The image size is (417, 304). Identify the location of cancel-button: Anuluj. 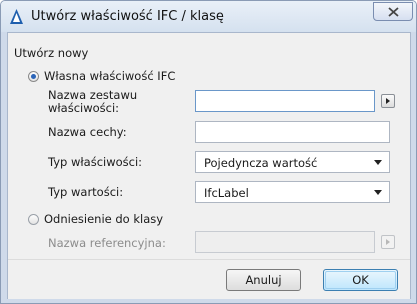
(263, 280).